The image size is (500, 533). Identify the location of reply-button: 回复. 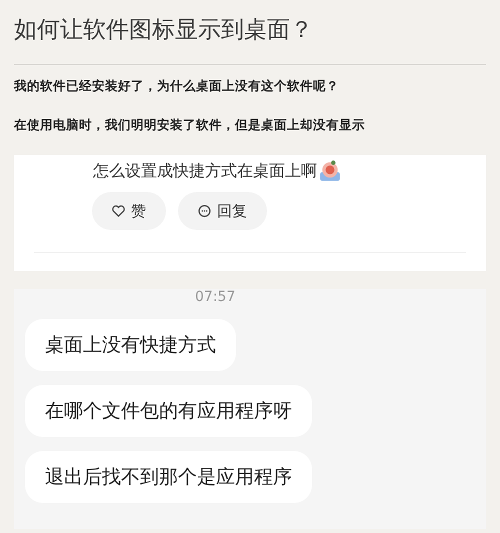
(222, 211).